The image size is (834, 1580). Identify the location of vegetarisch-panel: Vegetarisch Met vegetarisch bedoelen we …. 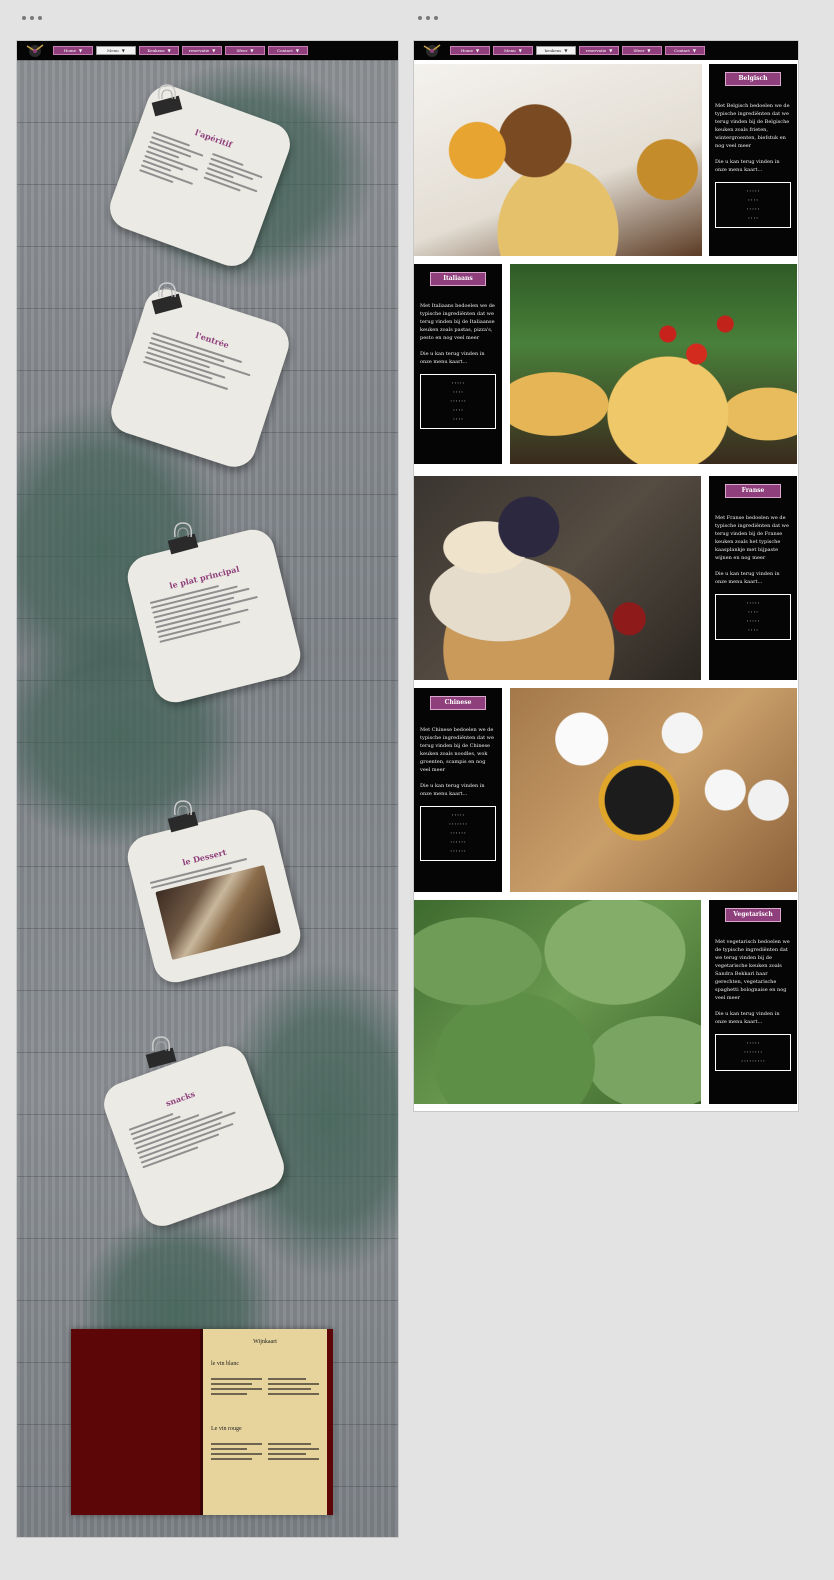
(753, 1002).